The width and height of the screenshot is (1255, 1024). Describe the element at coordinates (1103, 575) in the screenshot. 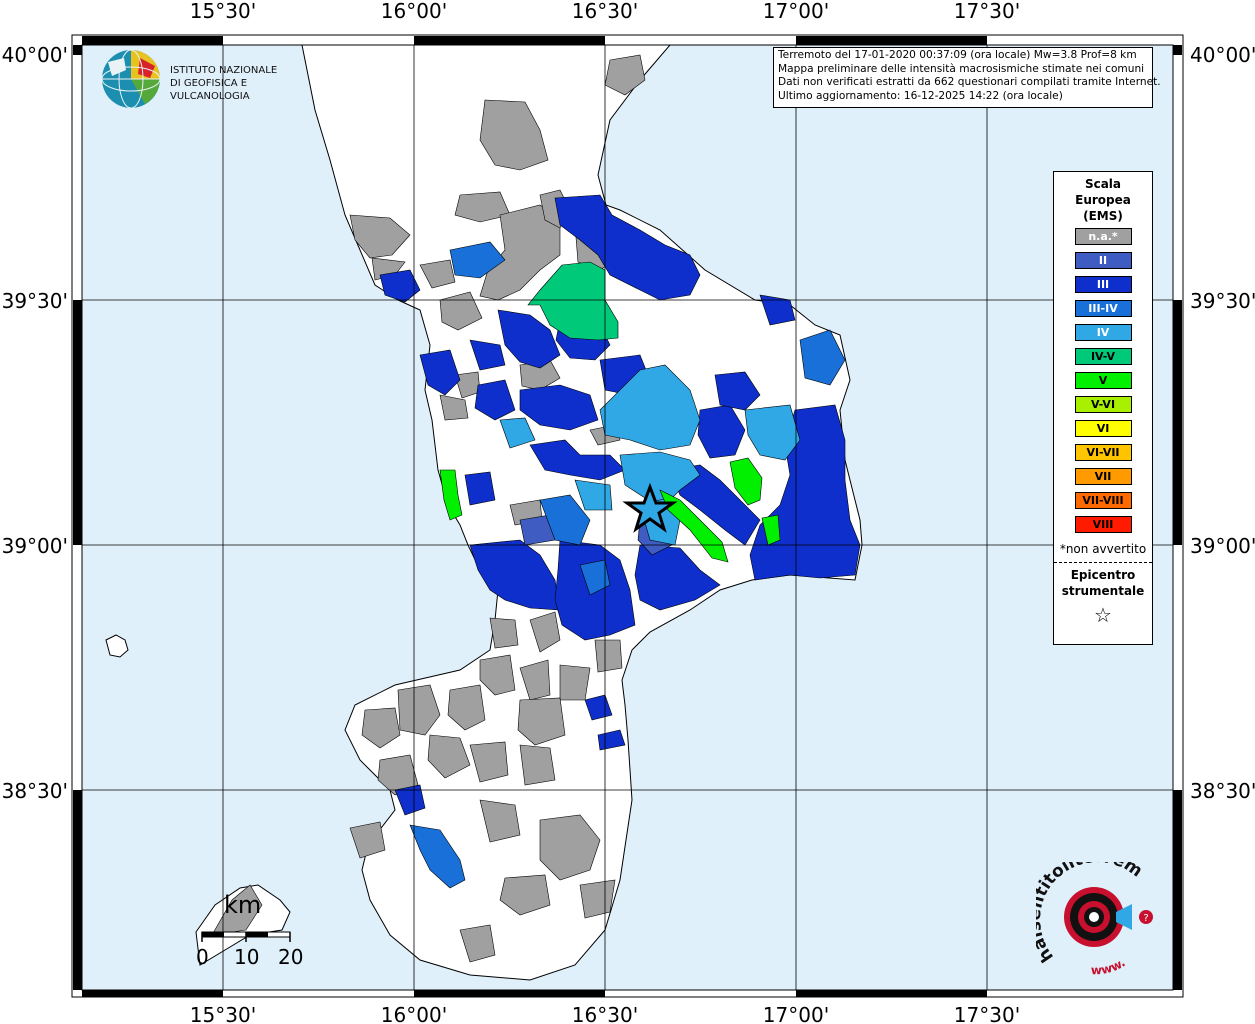

I see `legend-epicenter-line1: Epicentro` at that location.